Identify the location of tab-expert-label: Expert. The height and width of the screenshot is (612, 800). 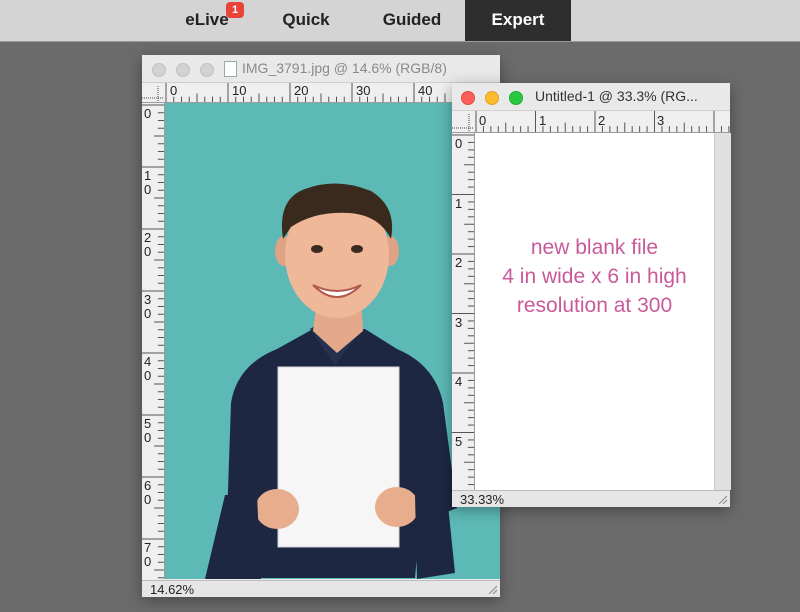
(518, 19).